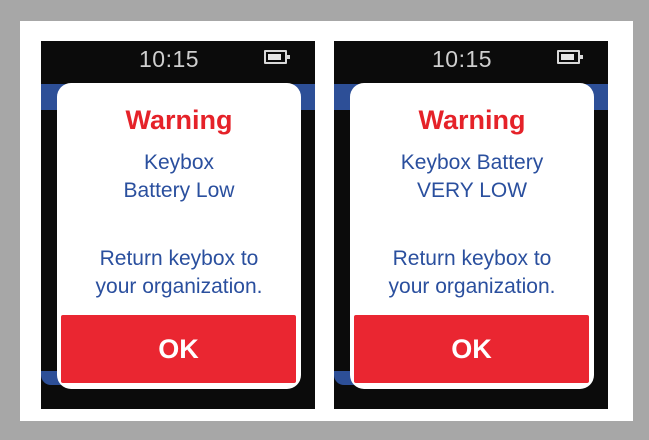  I want to click on message-line-2: VERY LOW, so click(472, 190).